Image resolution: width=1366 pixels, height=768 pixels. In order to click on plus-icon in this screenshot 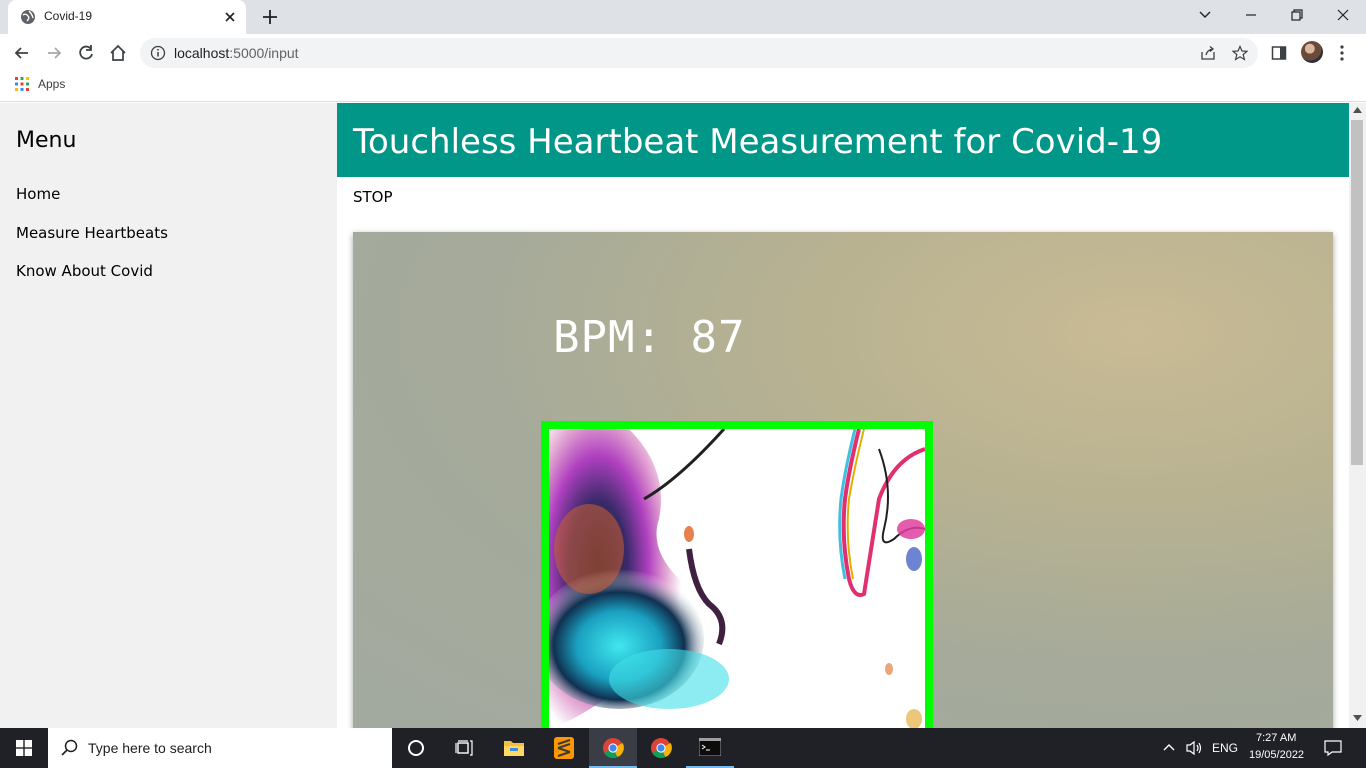, I will do `click(270, 17)`.